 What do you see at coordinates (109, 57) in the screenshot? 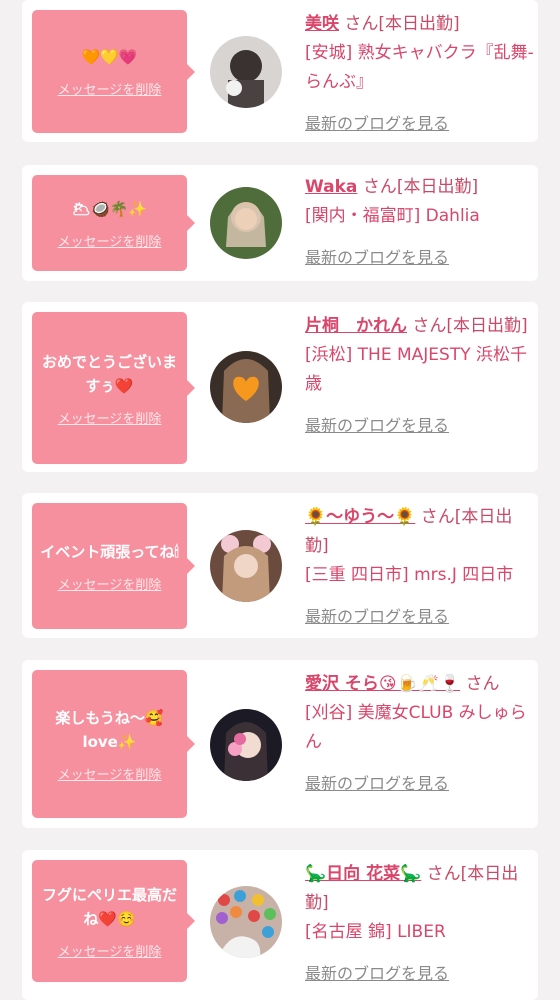
I see `message-text: 🧡💛💗` at bounding box center [109, 57].